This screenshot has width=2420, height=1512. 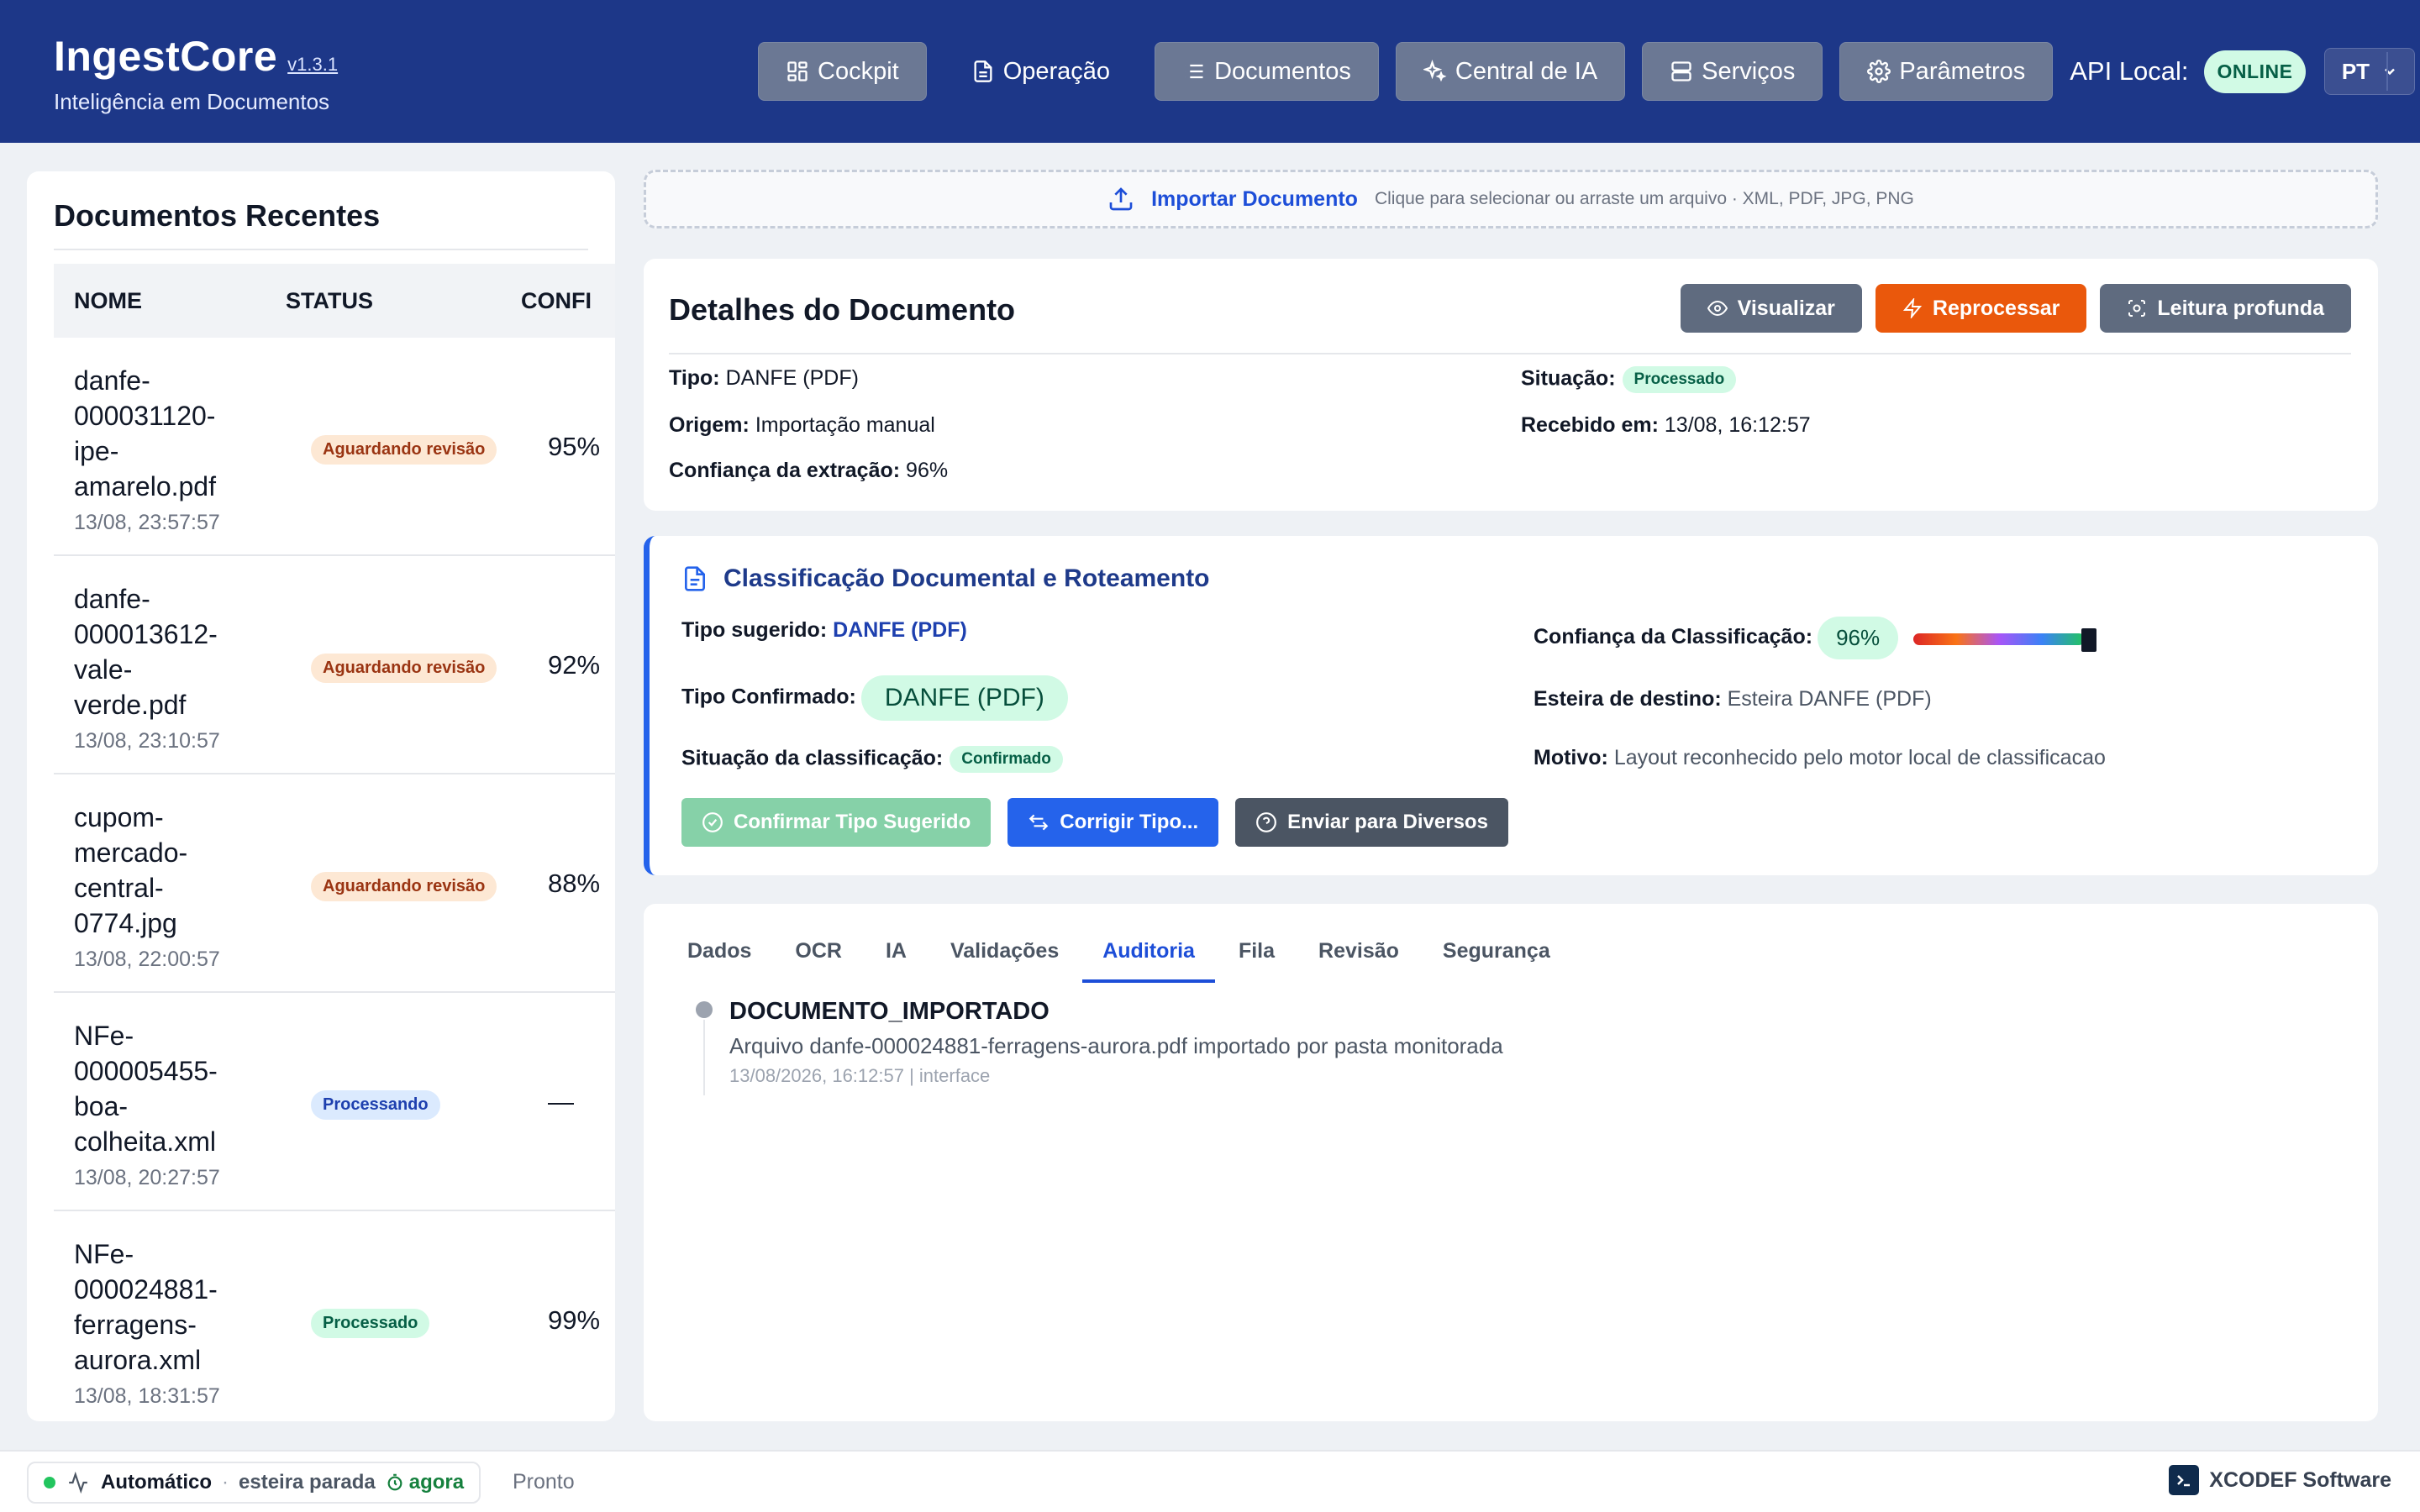 What do you see at coordinates (254, 1483) in the screenshot?
I see `automation-status-chip: Automático · esteira parada agora` at bounding box center [254, 1483].